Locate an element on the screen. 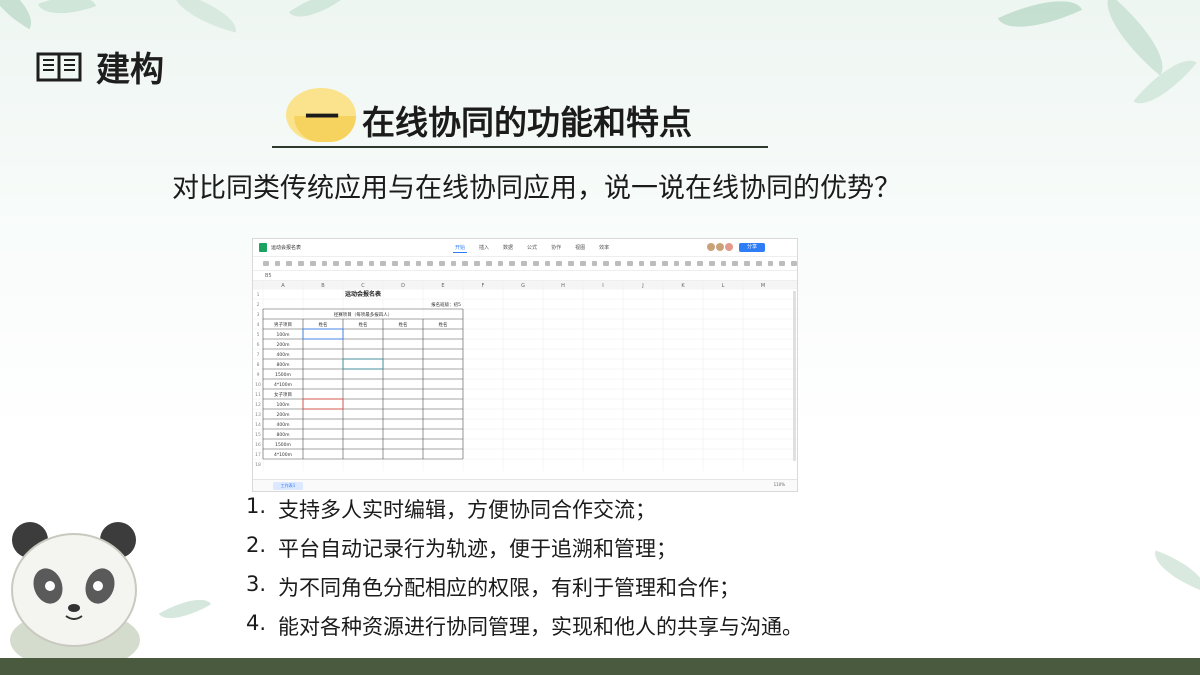  column-header: H is located at coordinates (563, 286).